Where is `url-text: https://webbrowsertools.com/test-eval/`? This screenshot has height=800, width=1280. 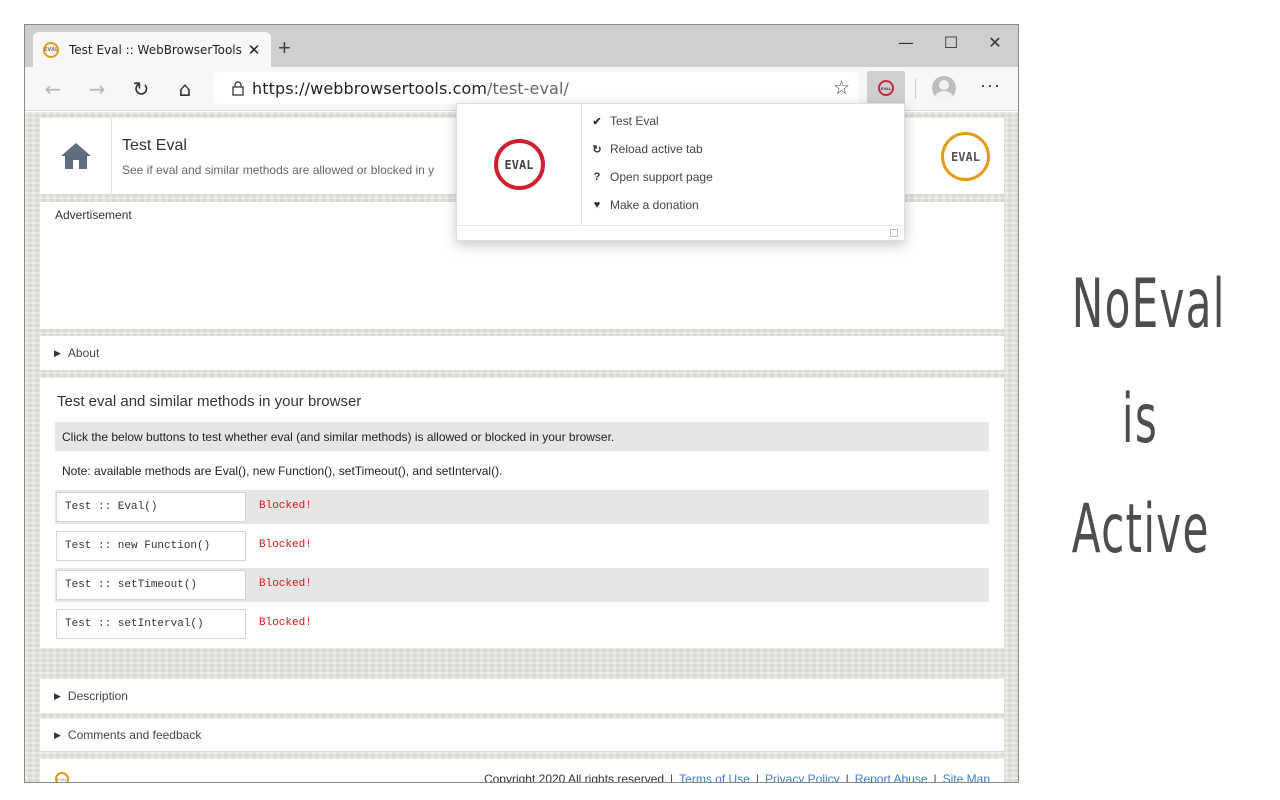
url-text: https://webbrowsertools.com/test-eval/ is located at coordinates (410, 88).